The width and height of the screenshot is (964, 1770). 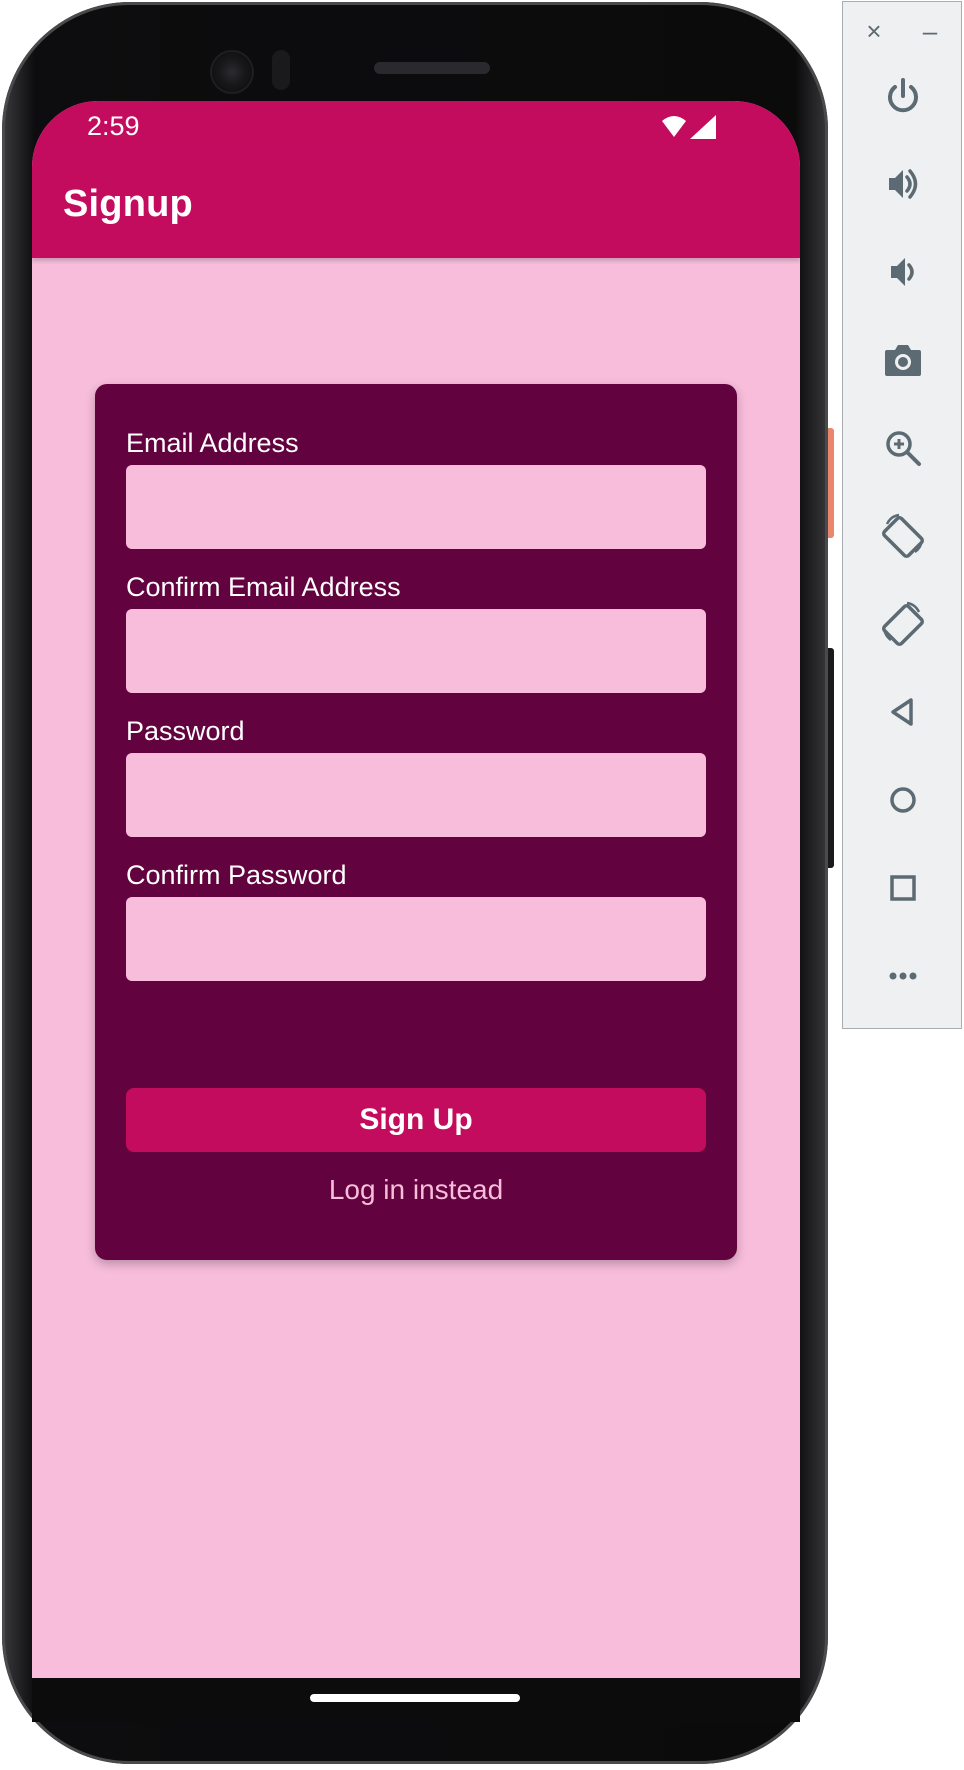 I want to click on power-button, so click(x=903, y=96).